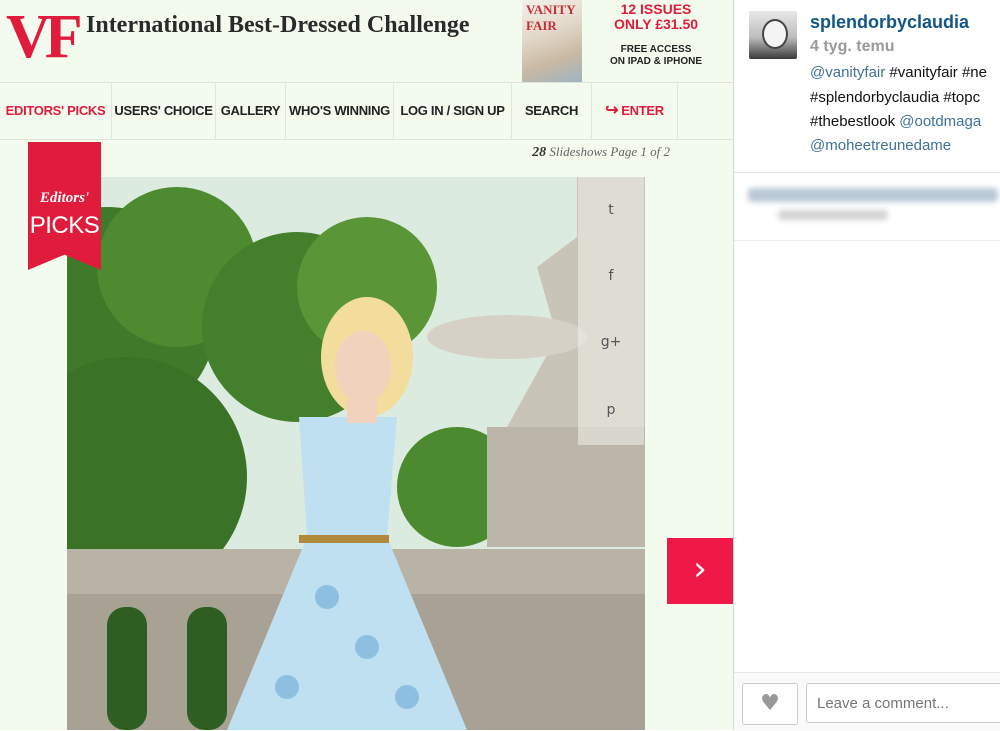  What do you see at coordinates (852, 46) in the screenshot?
I see `post-time: 4 tyg. temu` at bounding box center [852, 46].